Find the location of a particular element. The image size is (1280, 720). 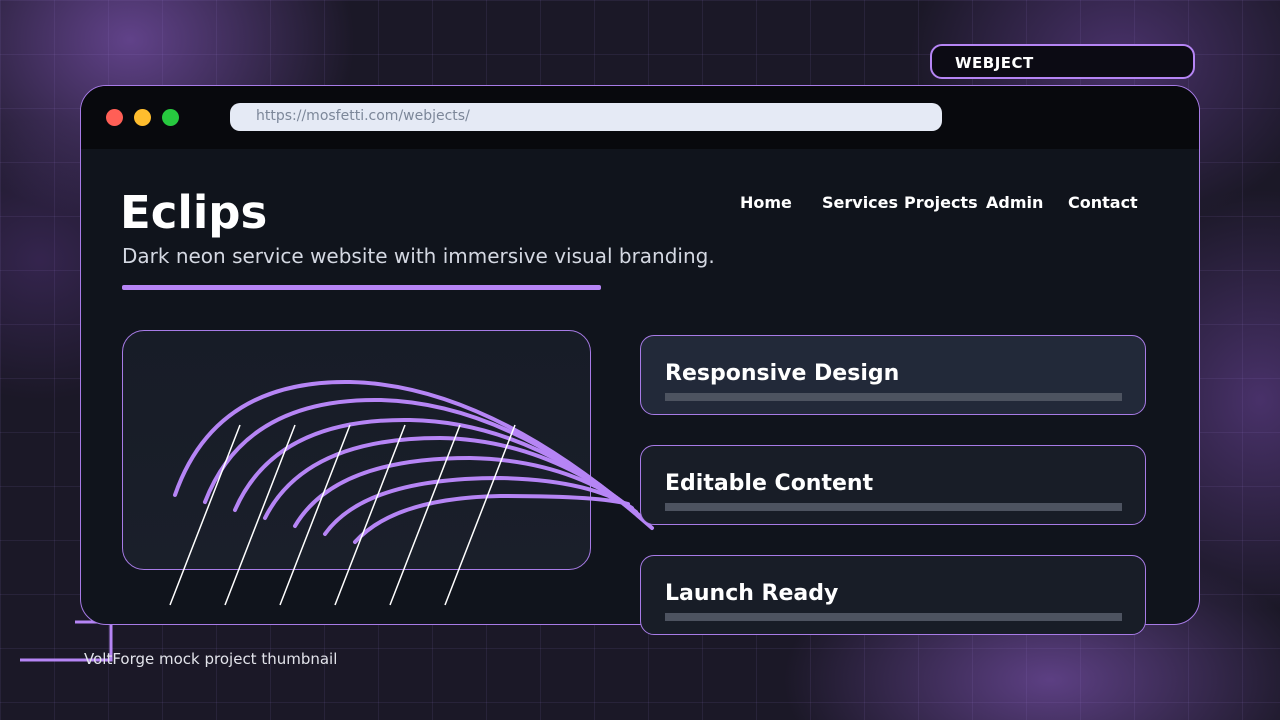

webject-badge: WEBJECT is located at coordinates (1062, 61).